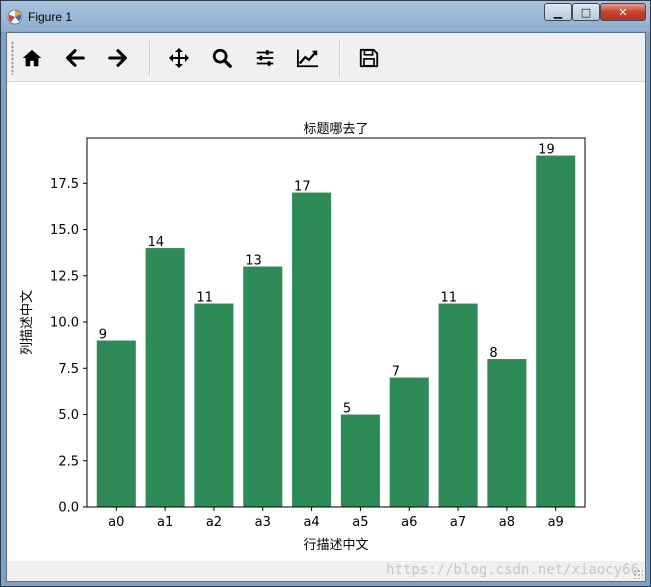 The height and width of the screenshot is (587, 651). What do you see at coordinates (214, 522) in the screenshot?
I see `x-tick-label: a2` at bounding box center [214, 522].